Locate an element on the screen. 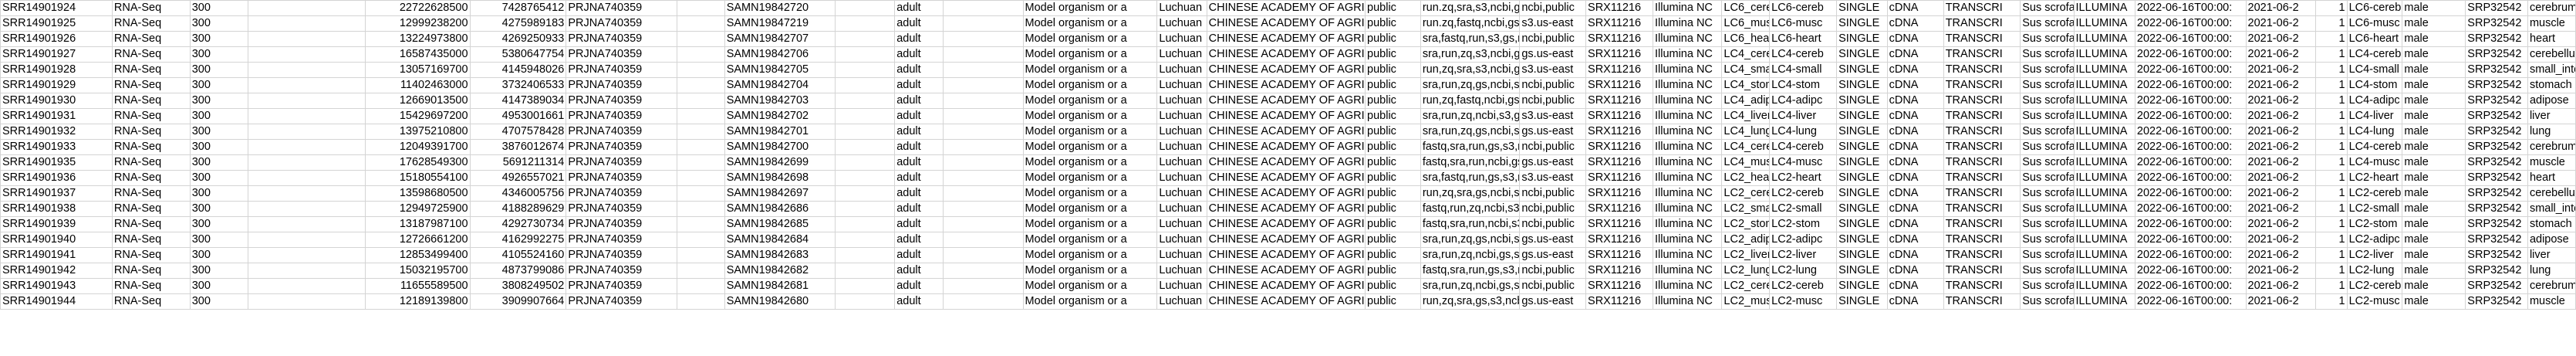 Image resolution: width=2576 pixels, height=356 pixels. table-cell: LC4_musc is located at coordinates (1746, 163).